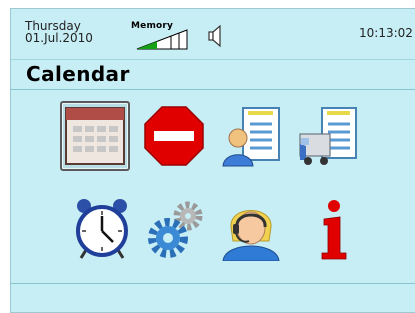 This screenshot has height=313, width=415. I want to click on settings-app-button, so click(176, 230).